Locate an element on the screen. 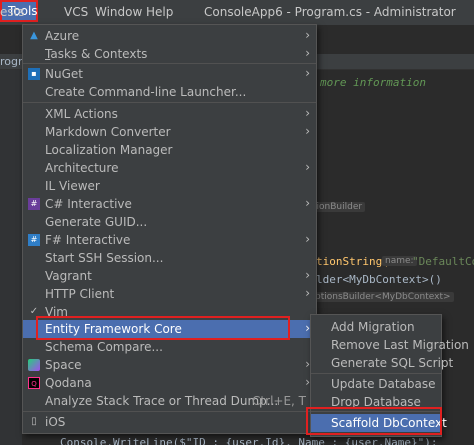 This screenshot has width=474, height=445. inlay-hint-builder: ptionsBuilder<MyDbContext> is located at coordinates (383, 297).